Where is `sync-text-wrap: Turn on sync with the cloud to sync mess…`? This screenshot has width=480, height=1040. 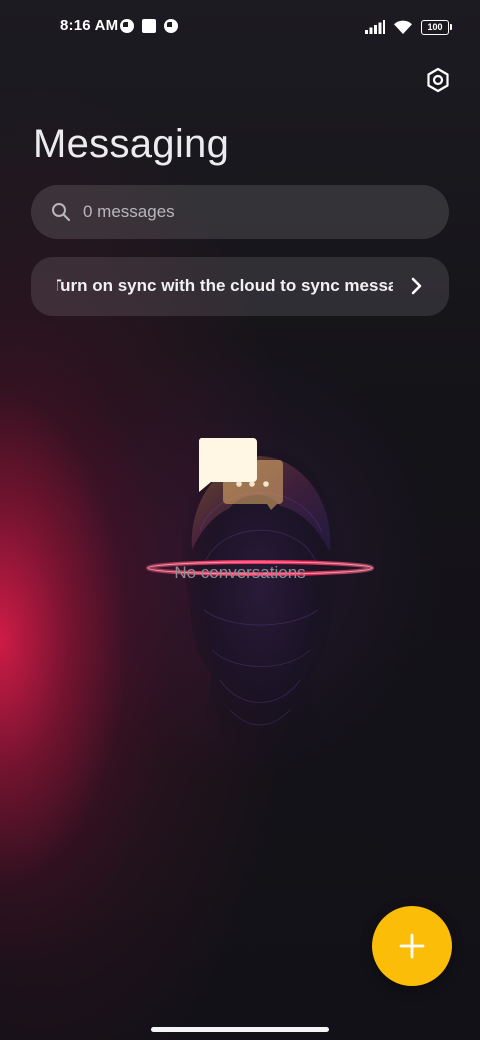
sync-text-wrap: Turn on sync with the cloud to sync mess… is located at coordinates (225, 286).